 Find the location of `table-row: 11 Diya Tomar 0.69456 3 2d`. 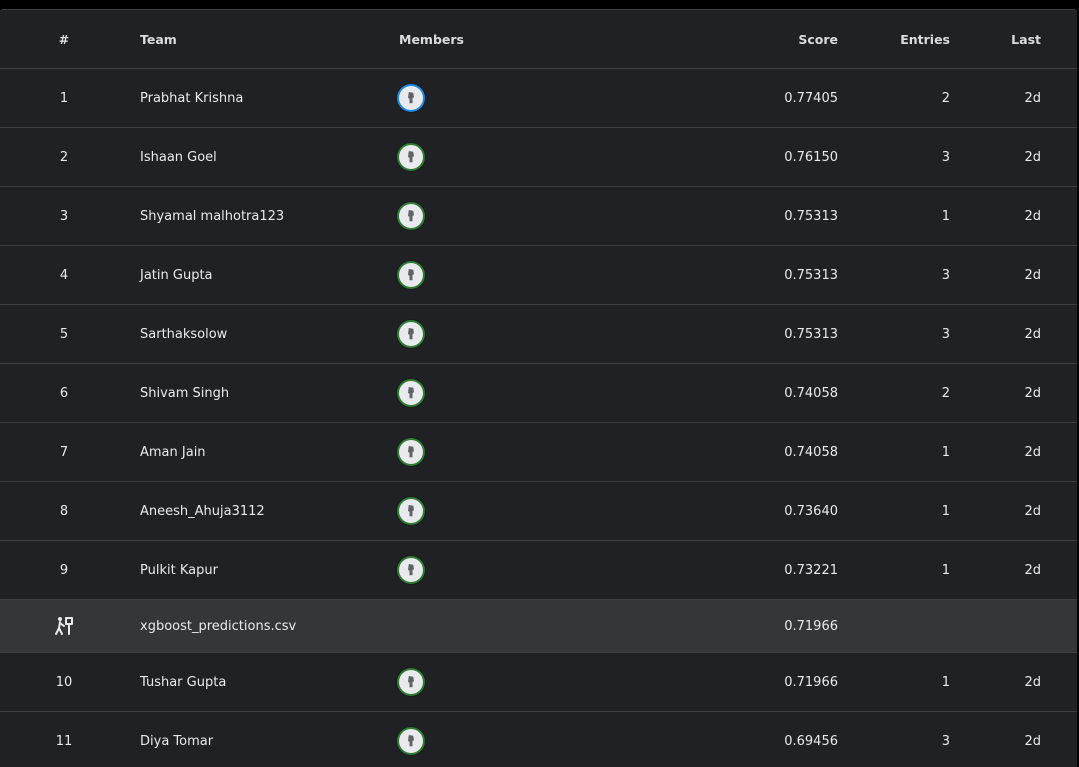

table-row: 11 Diya Tomar 0.69456 3 2d is located at coordinates (538, 739).